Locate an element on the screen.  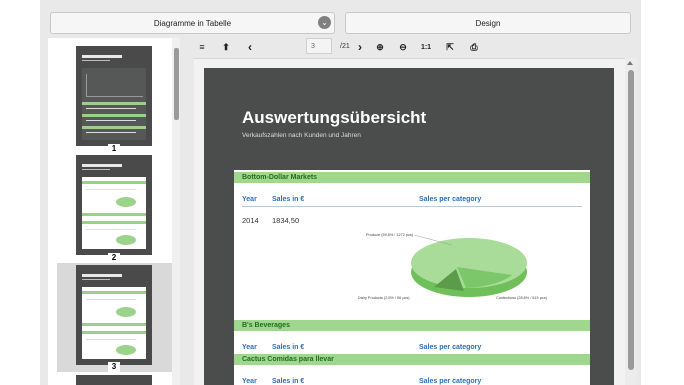
year-cell: 2014 is located at coordinates (250, 220).